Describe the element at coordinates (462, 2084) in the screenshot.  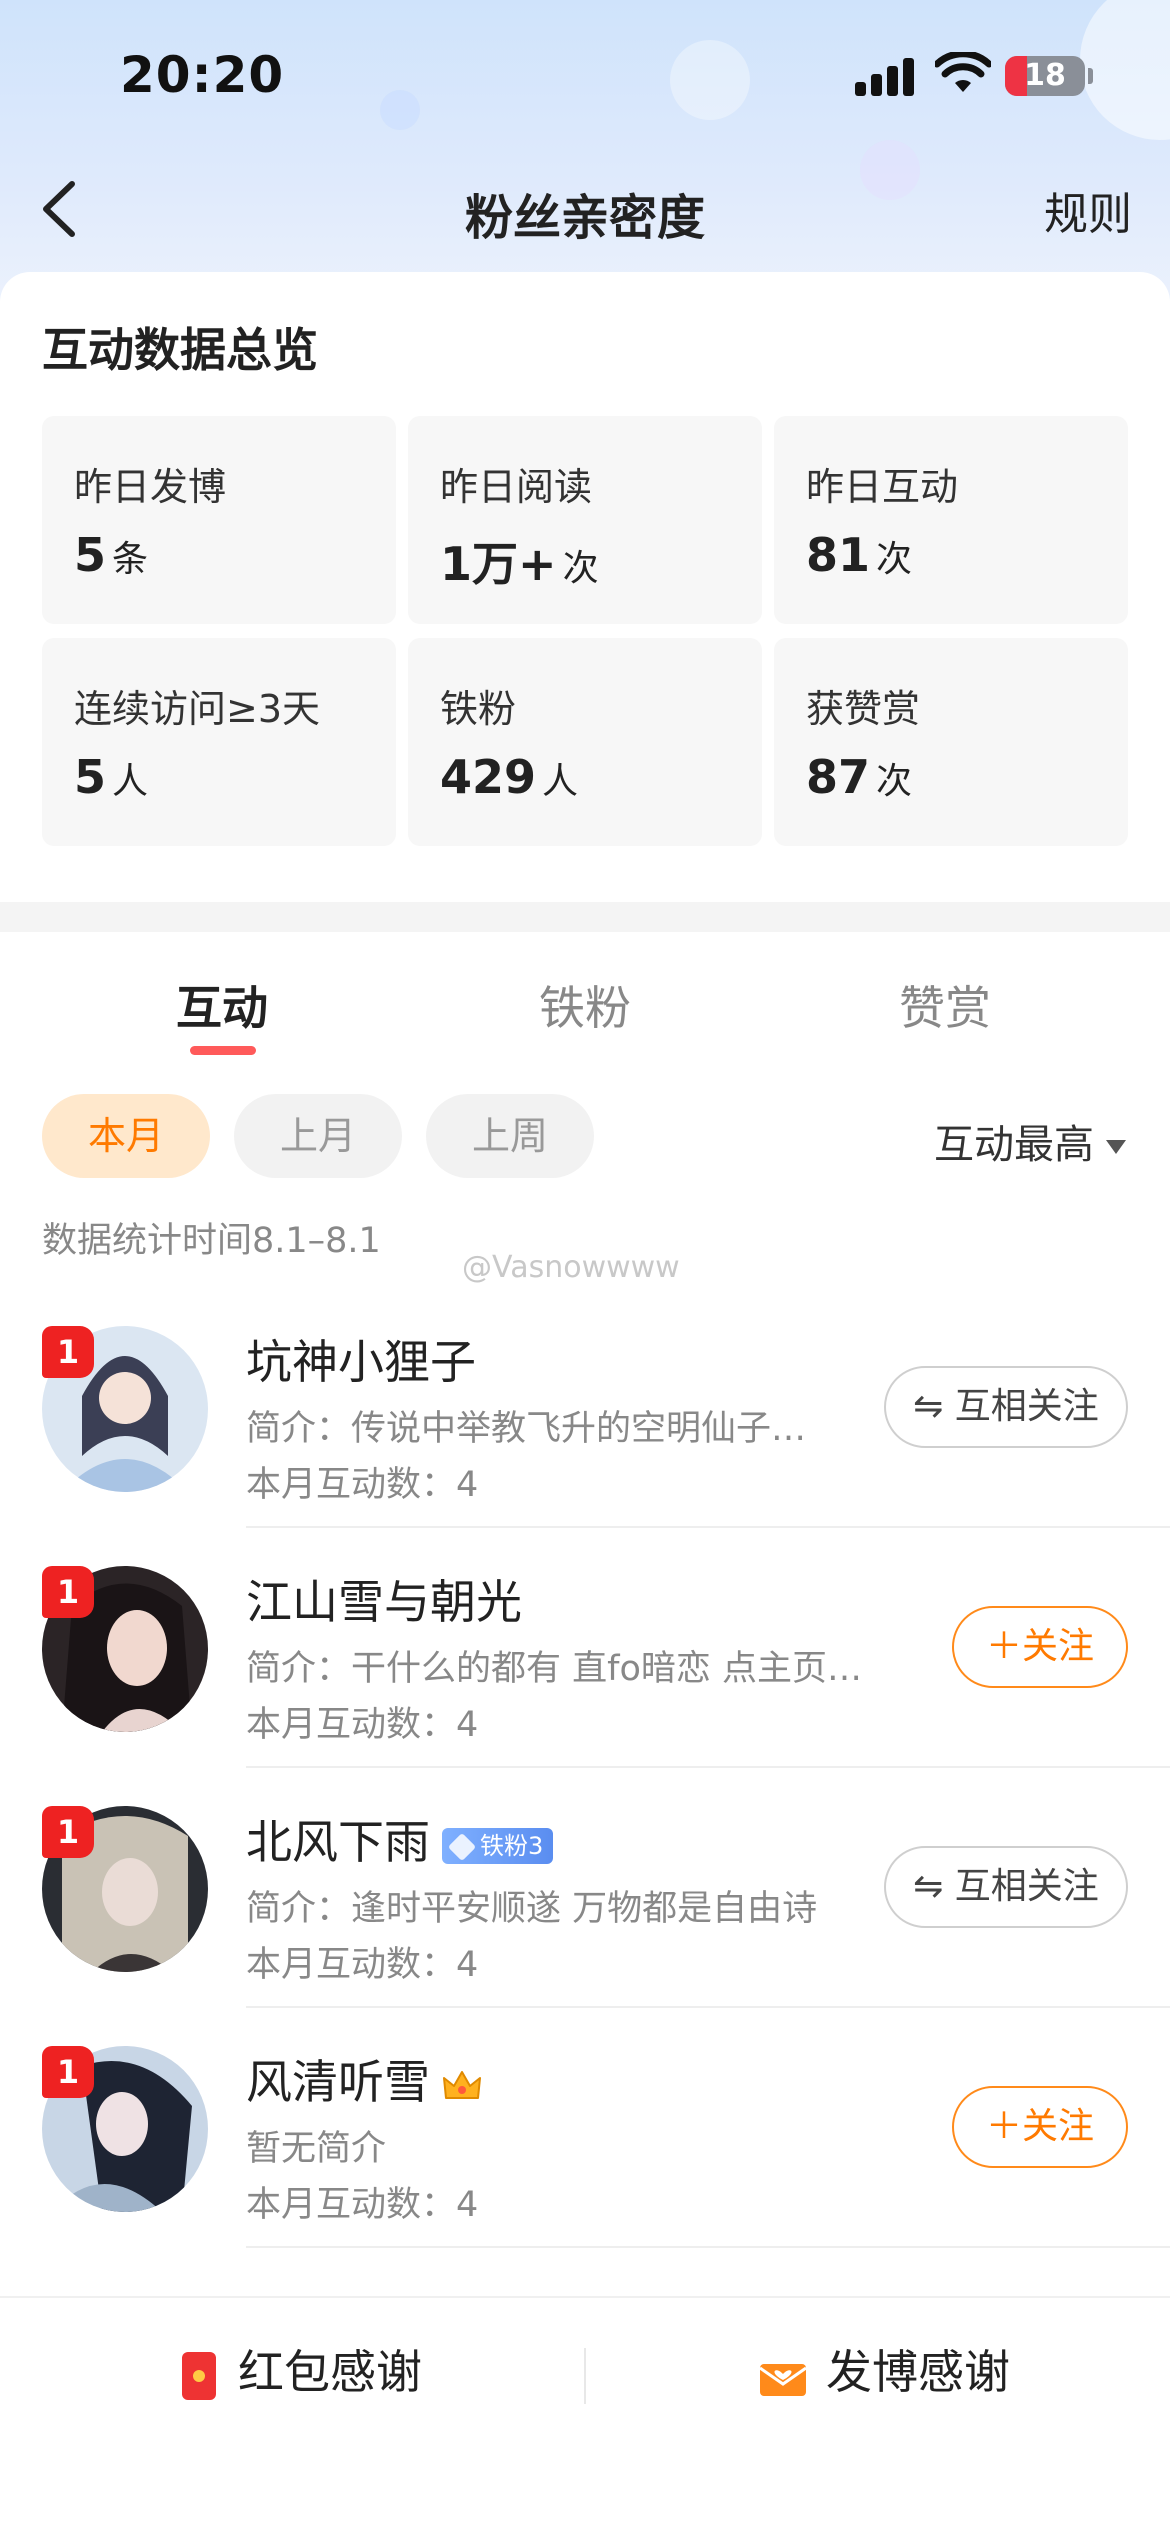
I see `crown-icon` at that location.